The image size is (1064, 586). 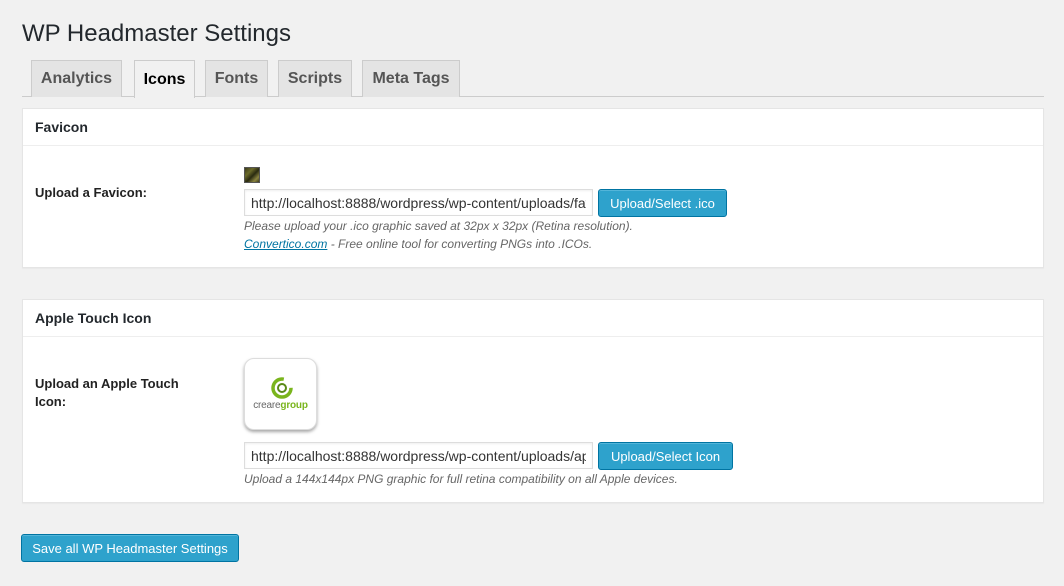 I want to click on tab-analytics: Analytics, so click(x=76, y=78).